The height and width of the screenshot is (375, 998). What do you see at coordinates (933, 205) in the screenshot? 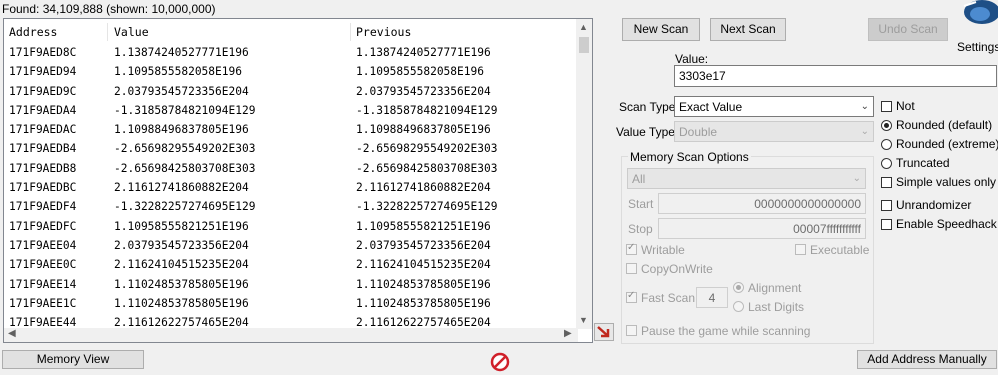
I see `unrandomizer-label: Unrandomizer` at bounding box center [933, 205].